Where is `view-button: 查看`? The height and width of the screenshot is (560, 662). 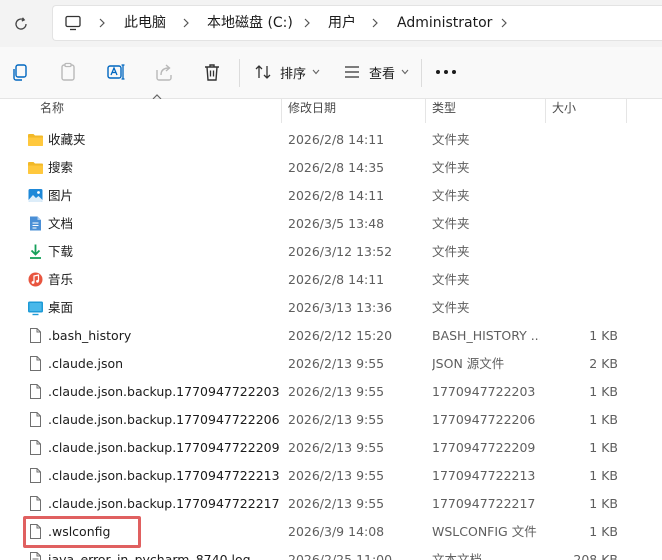
view-button: 查看 is located at coordinates (376, 72).